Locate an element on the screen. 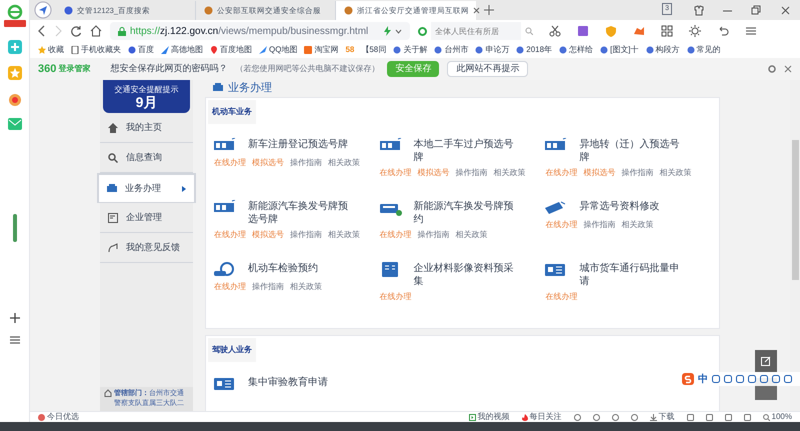 This screenshot has height=431, width=800. service-title: 本地二手车过户预选号牌 is located at coordinates (464, 151).